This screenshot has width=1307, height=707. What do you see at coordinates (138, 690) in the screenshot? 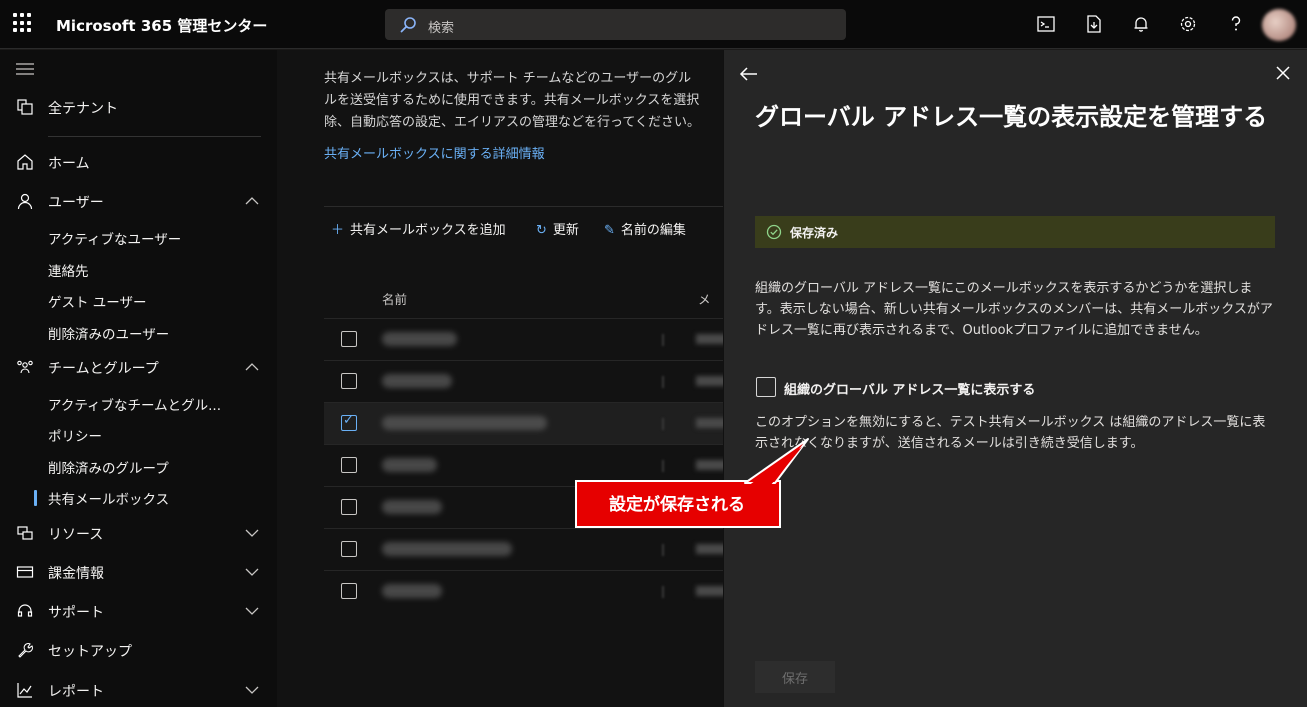
I see `sidebar-item-reports: レポート` at bounding box center [138, 690].